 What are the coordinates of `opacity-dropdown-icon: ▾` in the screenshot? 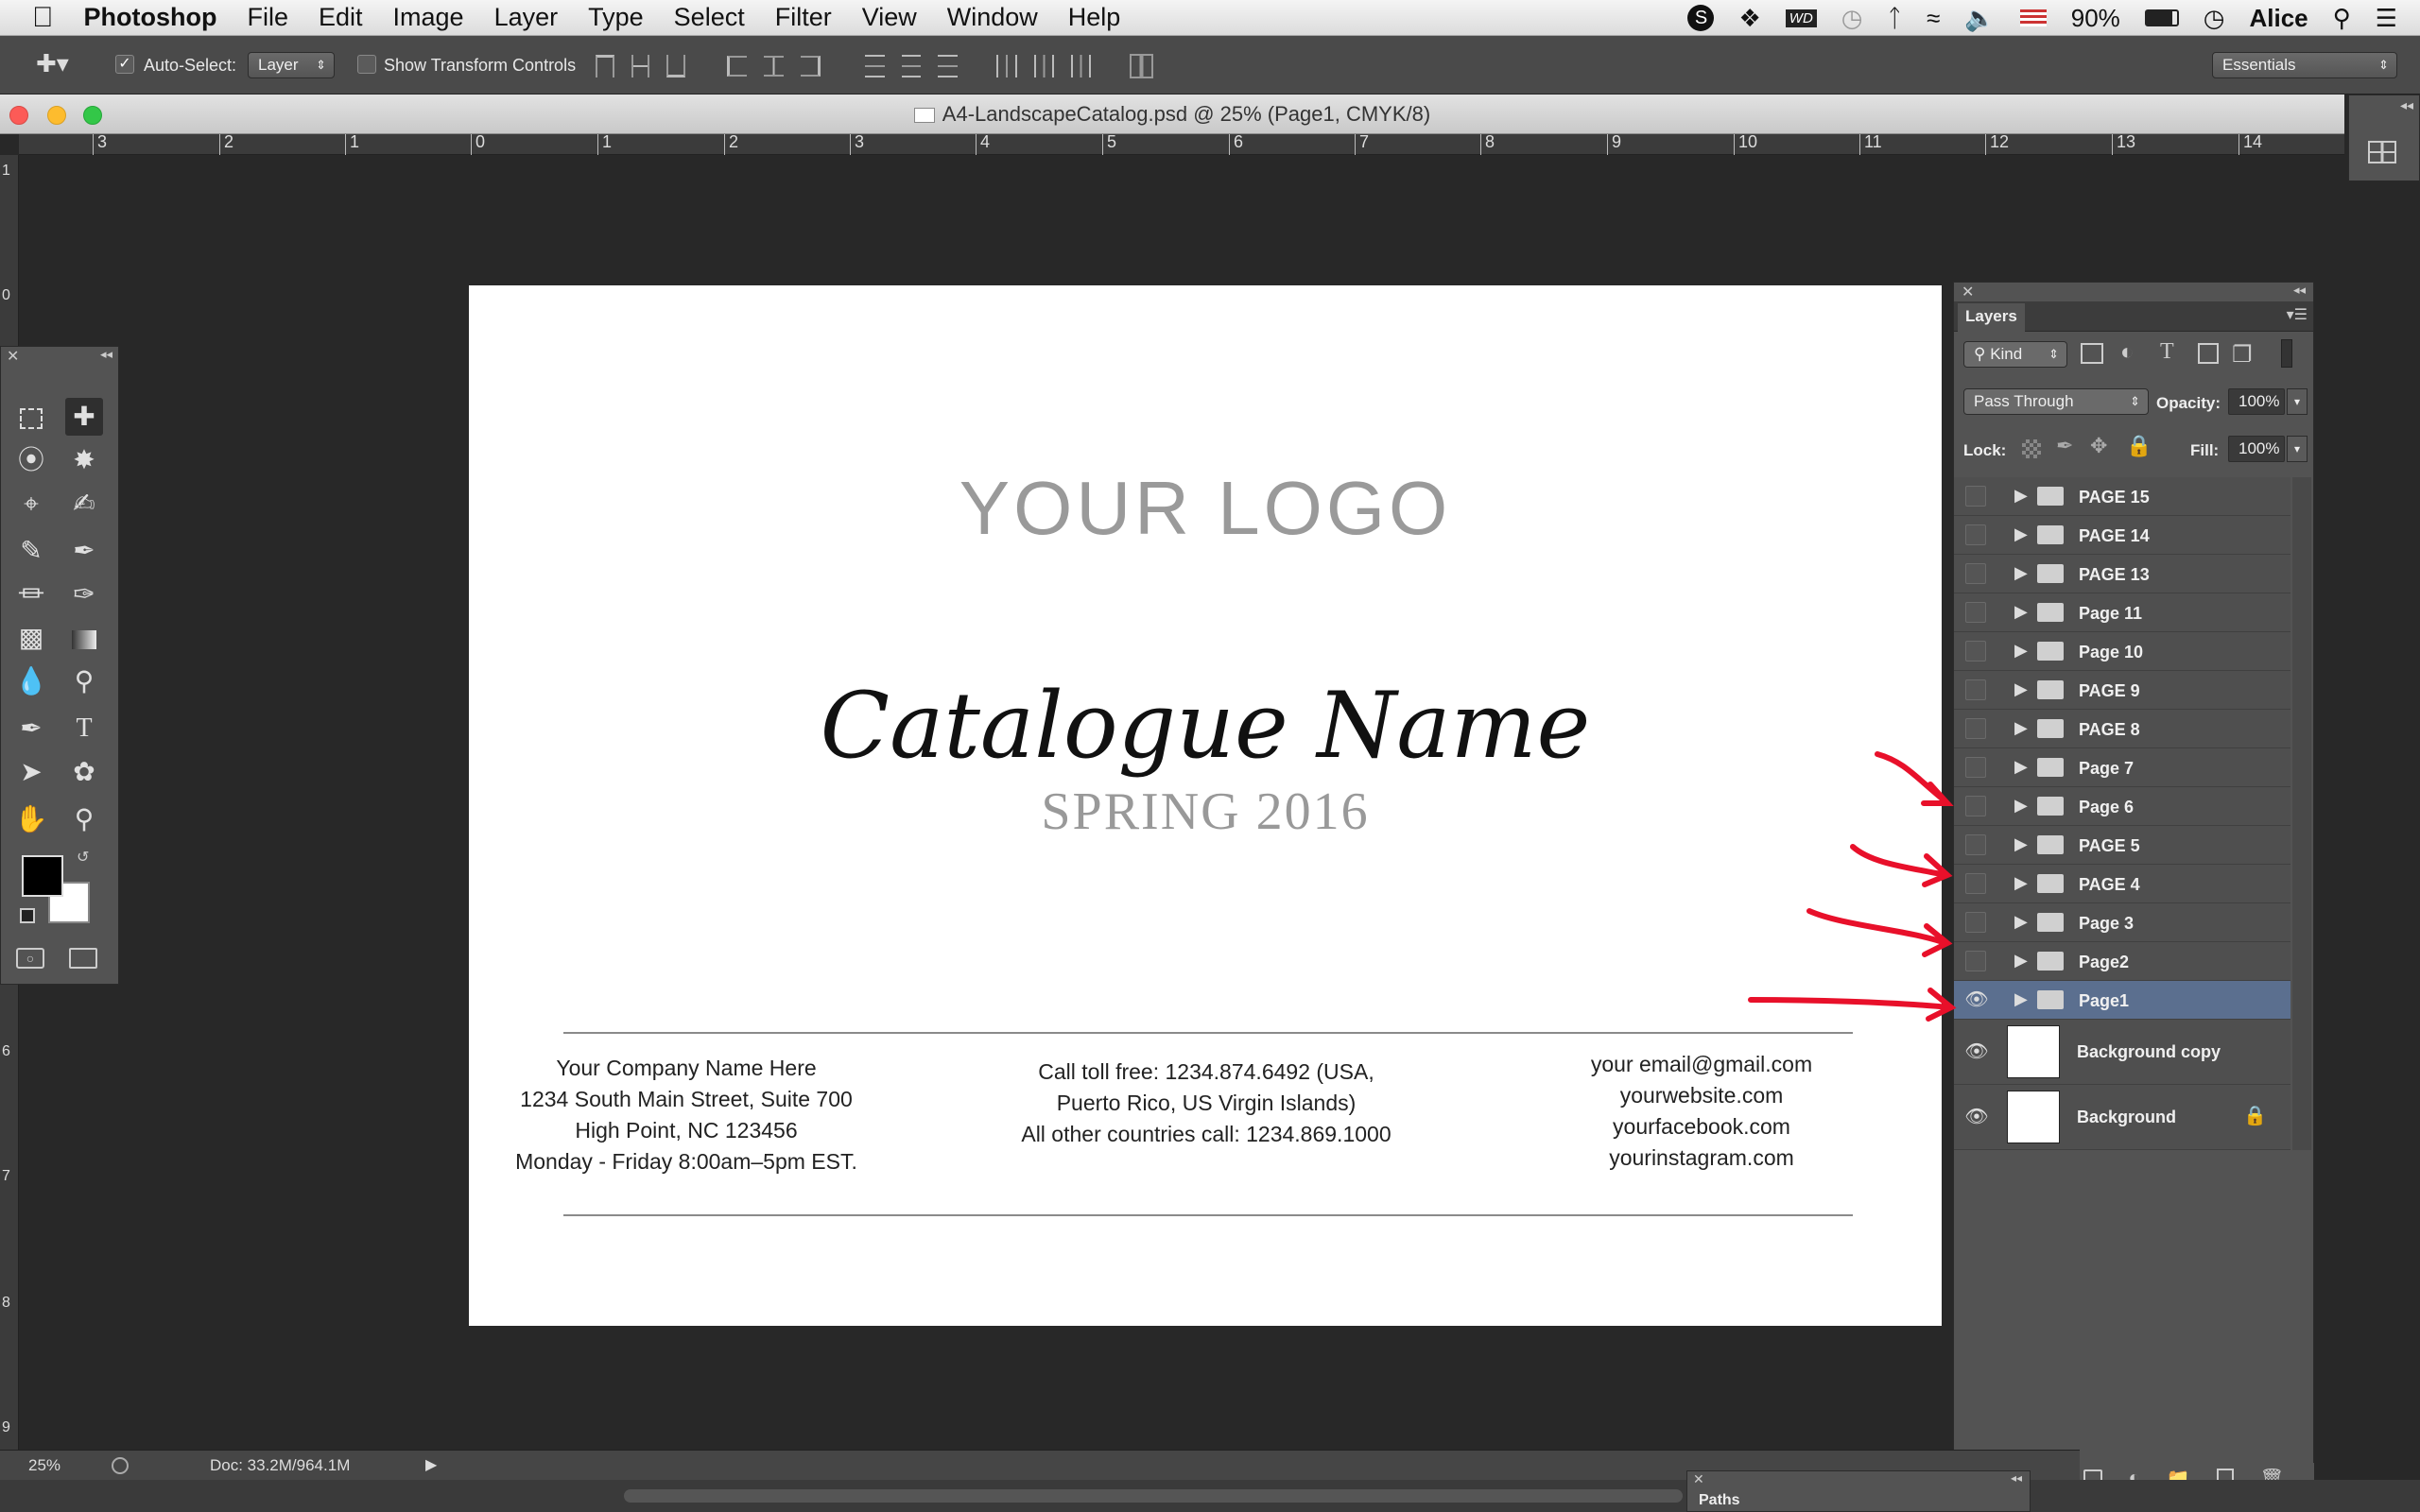 It's located at (2297, 401).